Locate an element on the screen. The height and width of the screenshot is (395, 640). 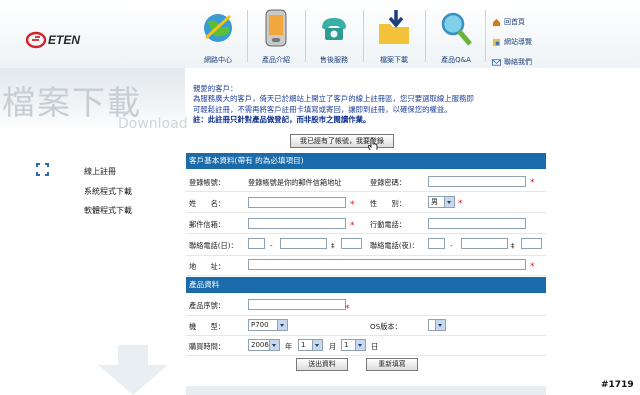
purchase-date-label: 購買時間： is located at coordinates (207, 346).